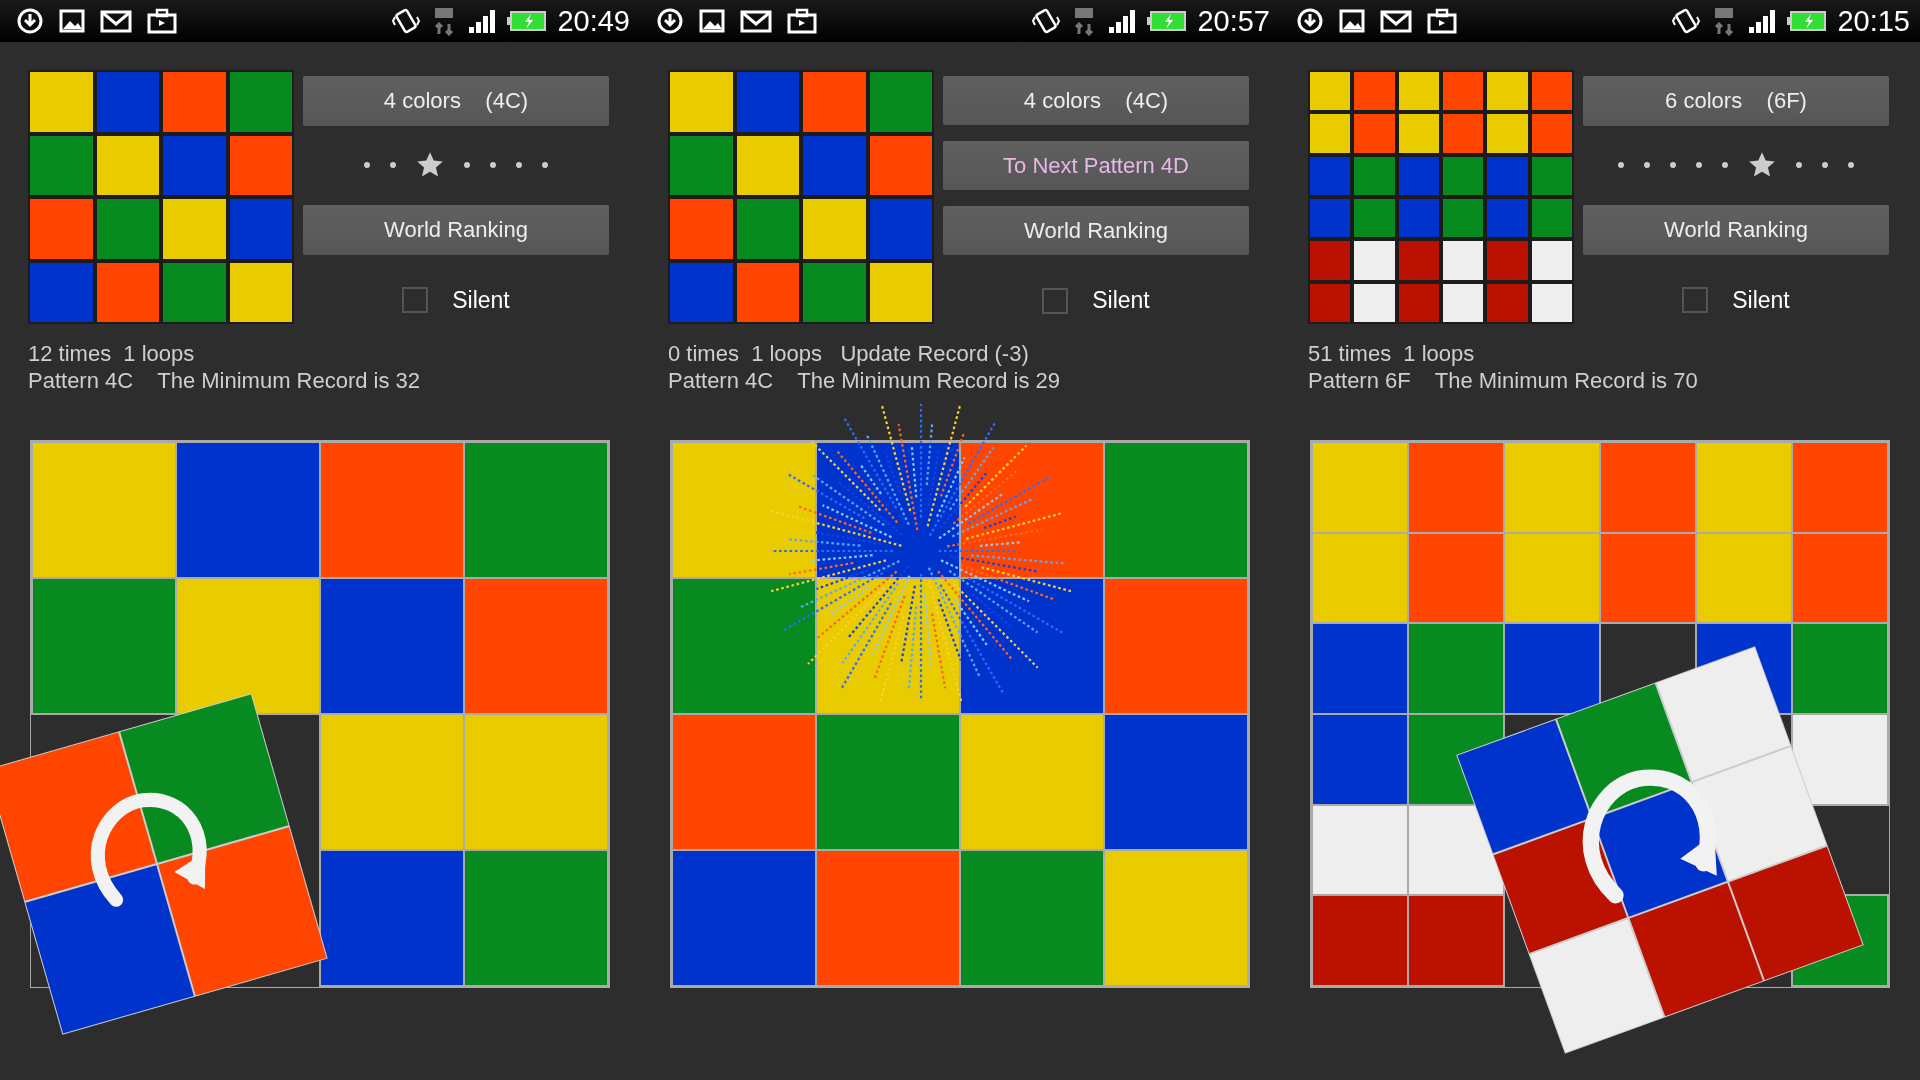 This screenshot has height=1080, width=1920. I want to click on info-text: 0 times 1 loops Update Record (-3), so click(849, 353).